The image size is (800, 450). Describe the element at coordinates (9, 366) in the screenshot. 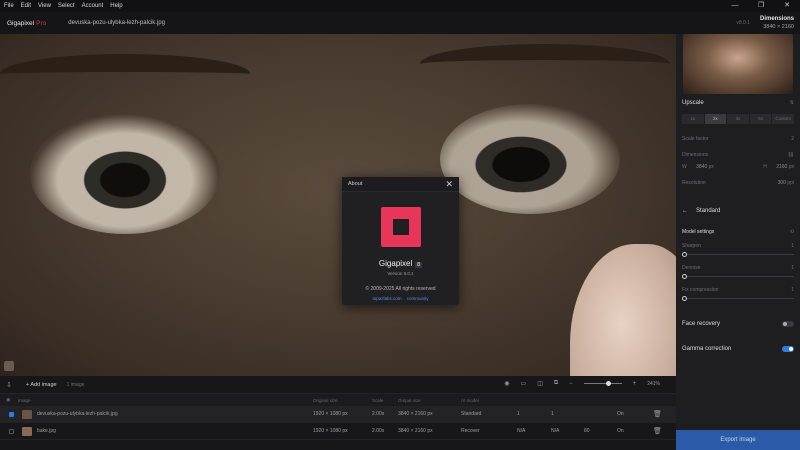

I see `navigator-icon` at that location.